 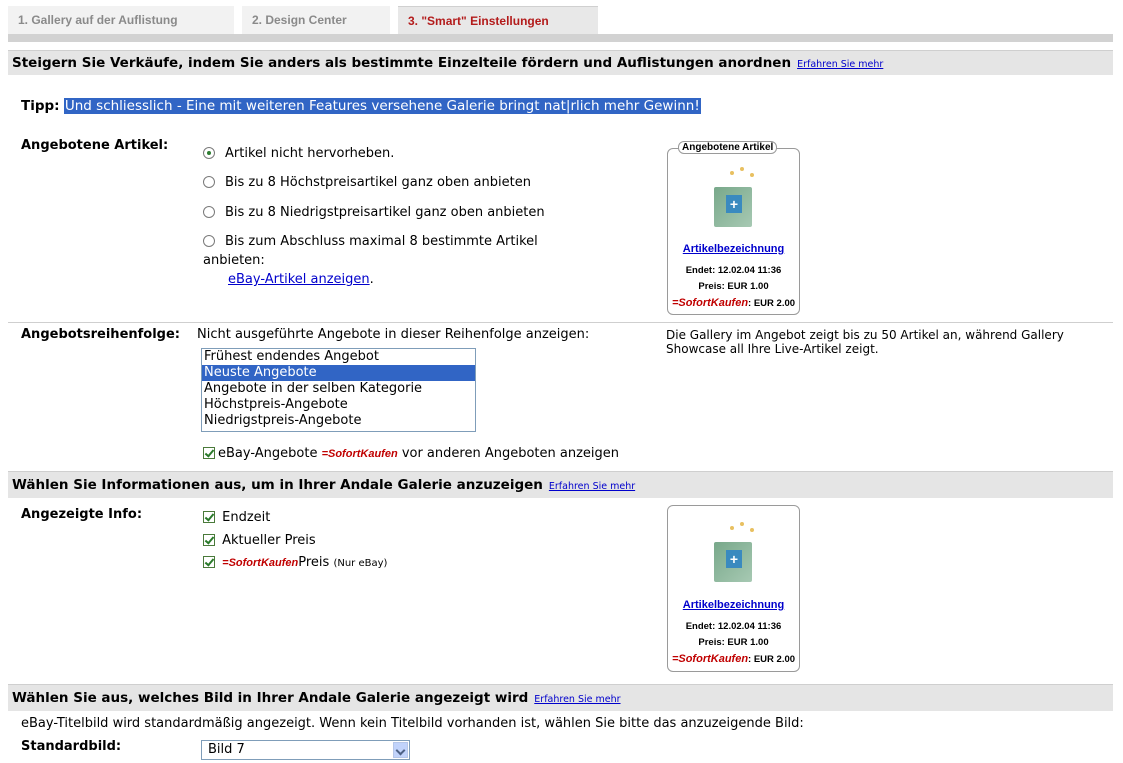 I want to click on info-current-price-row: Aktueller Preis, so click(x=259, y=540).